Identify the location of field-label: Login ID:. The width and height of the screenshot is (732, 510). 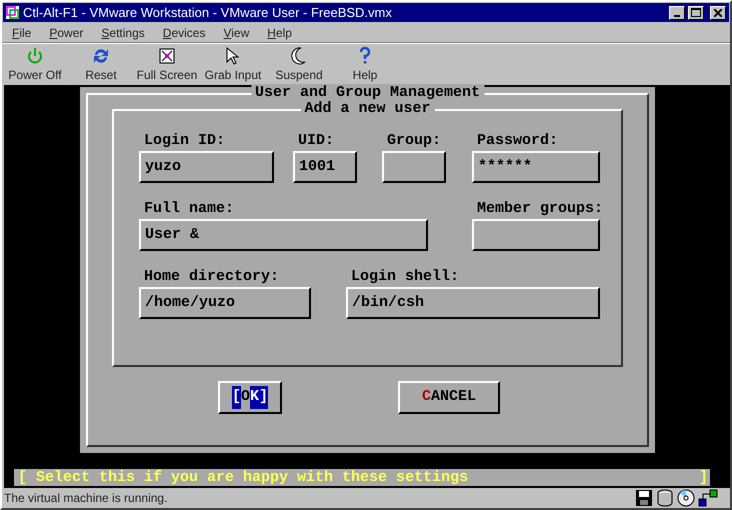
(184, 141).